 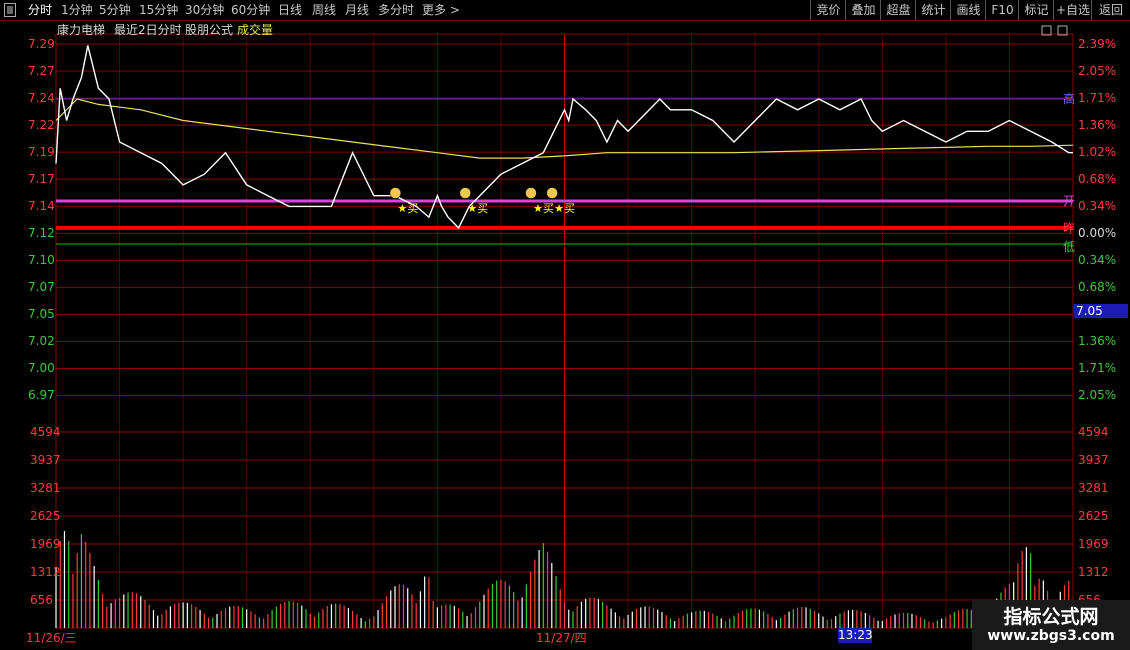 What do you see at coordinates (1002, 10) in the screenshot?
I see `f10-button: F10` at bounding box center [1002, 10].